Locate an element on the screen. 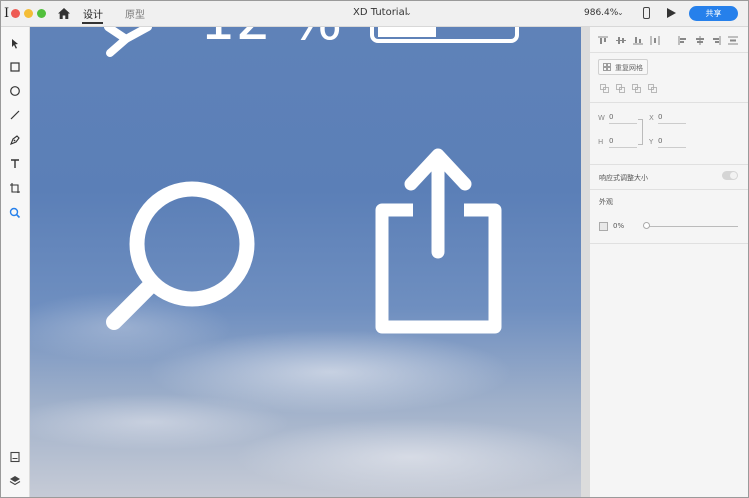  appearance-label: 外观 is located at coordinates (606, 202).